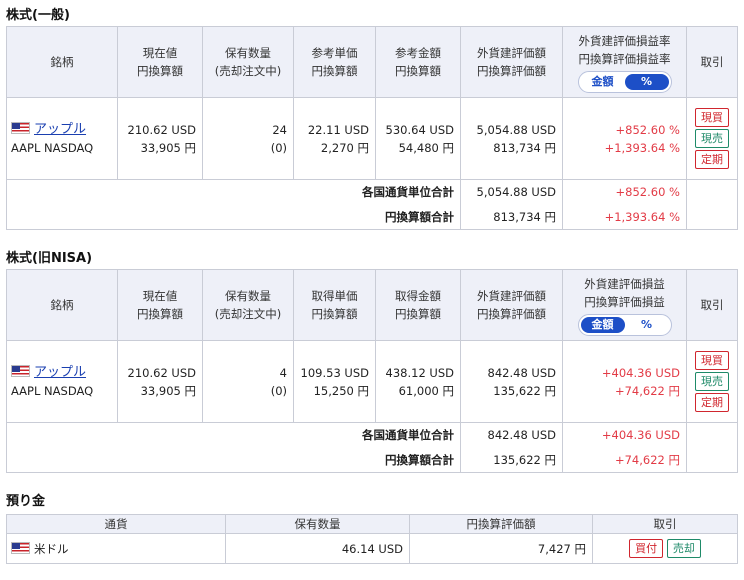 This screenshot has width=744, height=580. What do you see at coordinates (683, 548) in the screenshot?
I see `fx-sell-button: 売却` at bounding box center [683, 548].